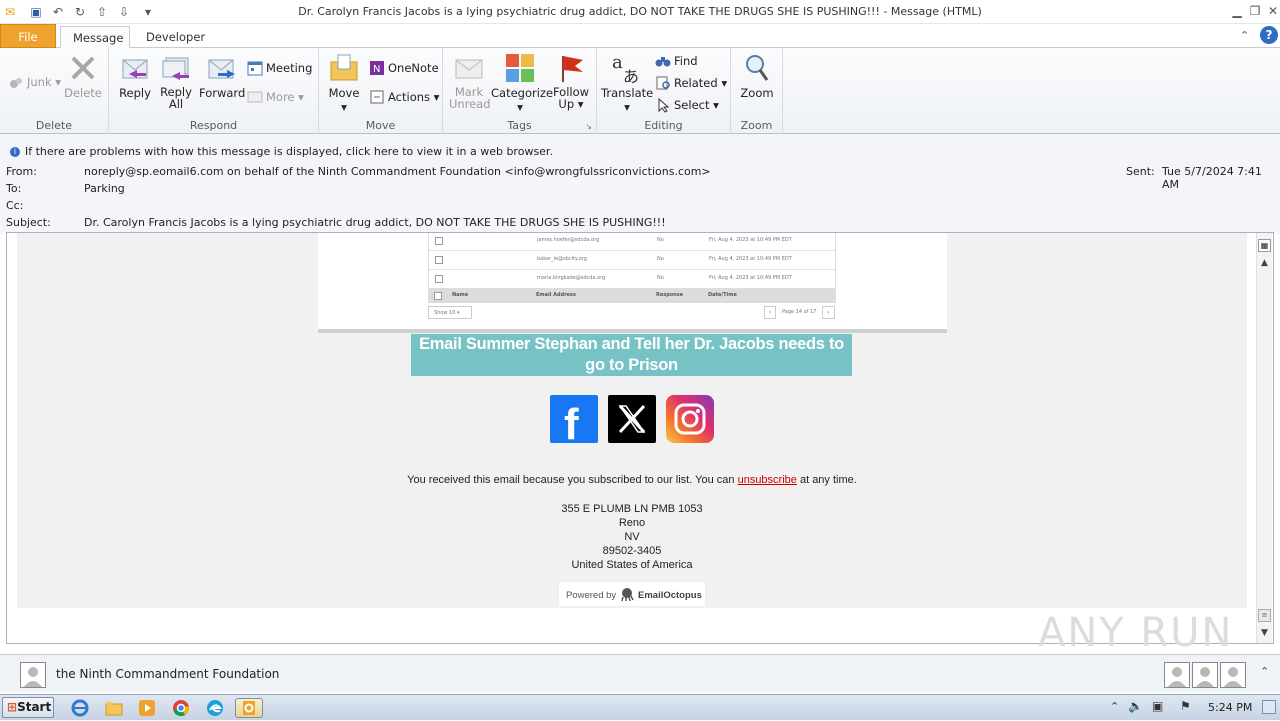  I want to click on scroll-thumb: ≡, so click(1264, 615).